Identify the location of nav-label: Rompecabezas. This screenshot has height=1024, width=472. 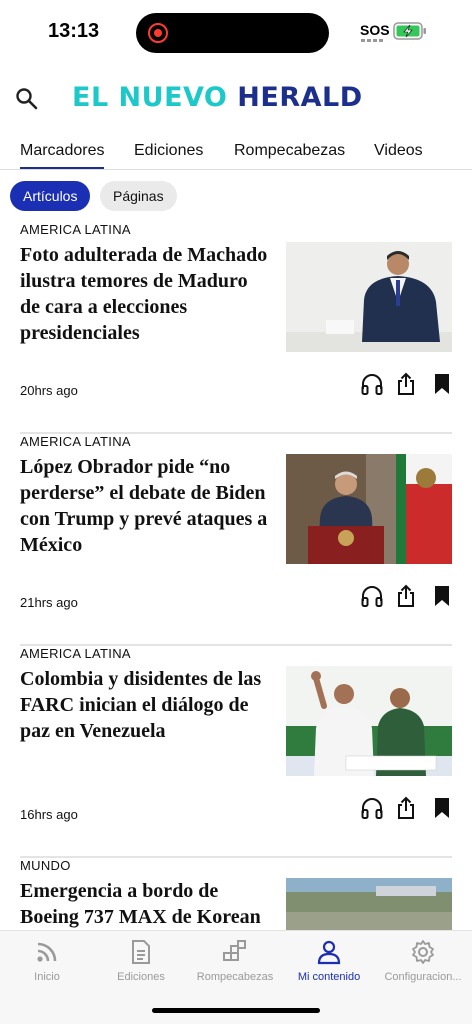
(235, 977).